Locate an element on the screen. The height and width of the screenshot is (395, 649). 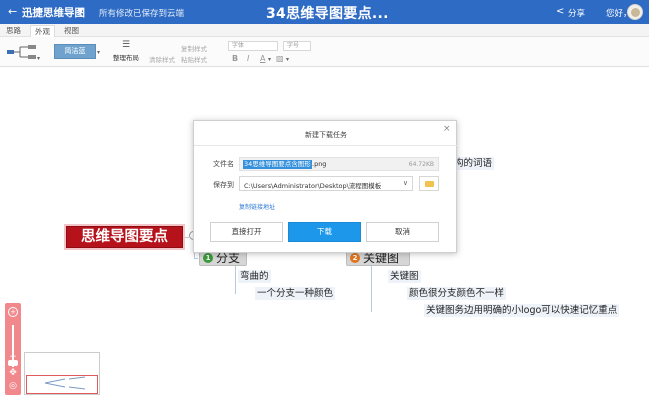
menu-bar: 思路 外观 视图 is located at coordinates (324, 30).